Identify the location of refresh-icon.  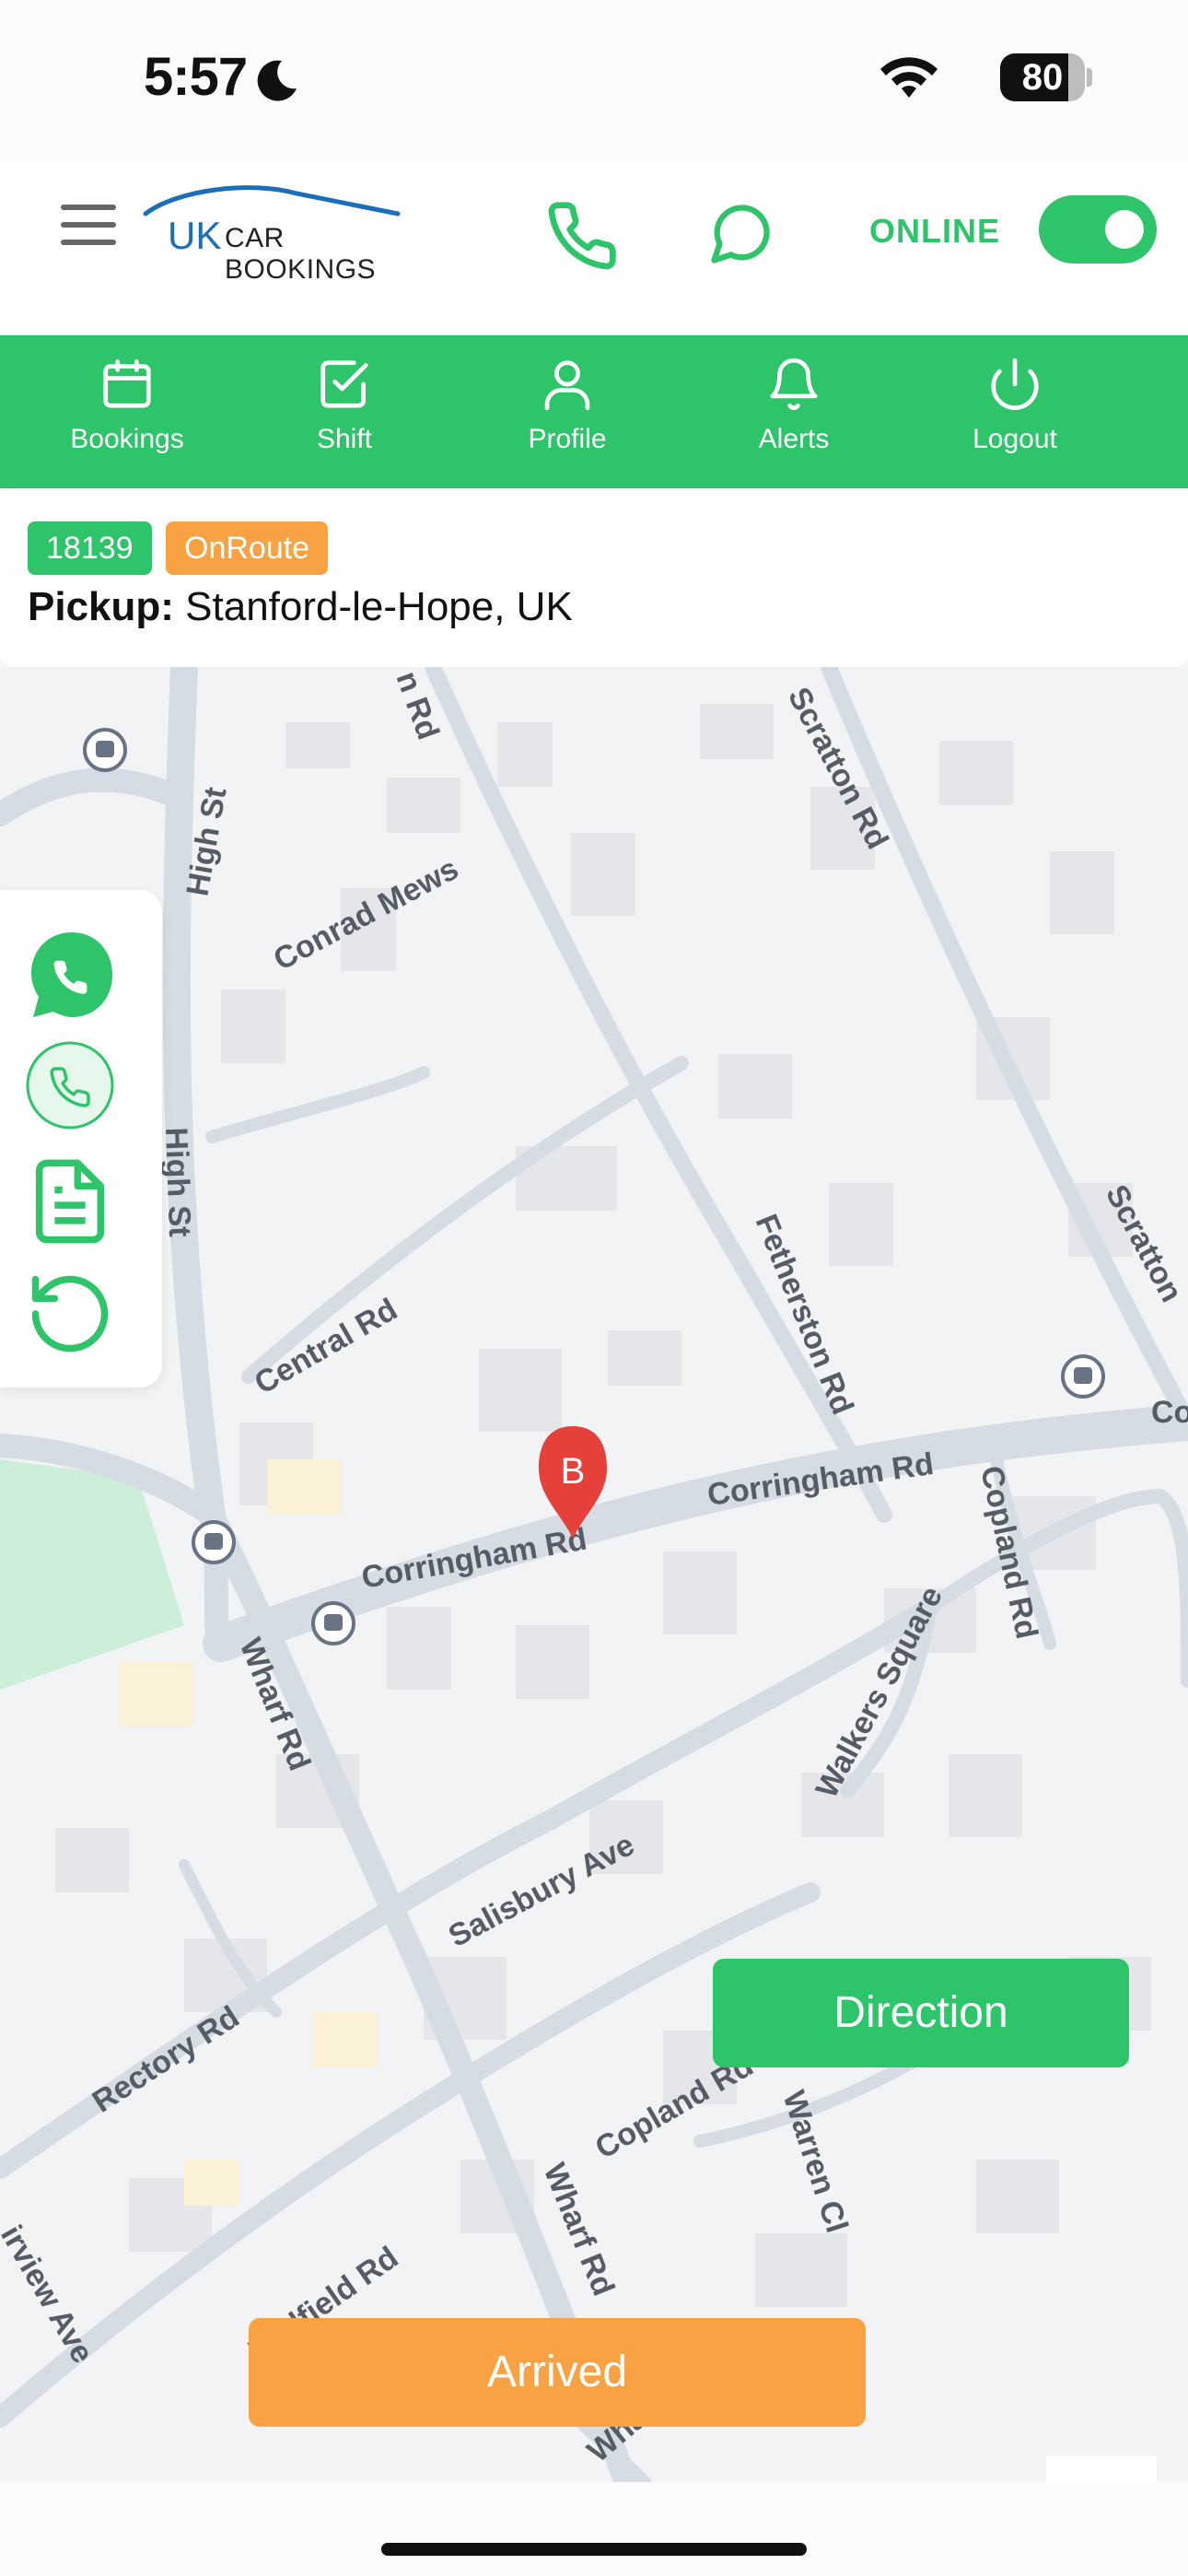
(70, 1314).